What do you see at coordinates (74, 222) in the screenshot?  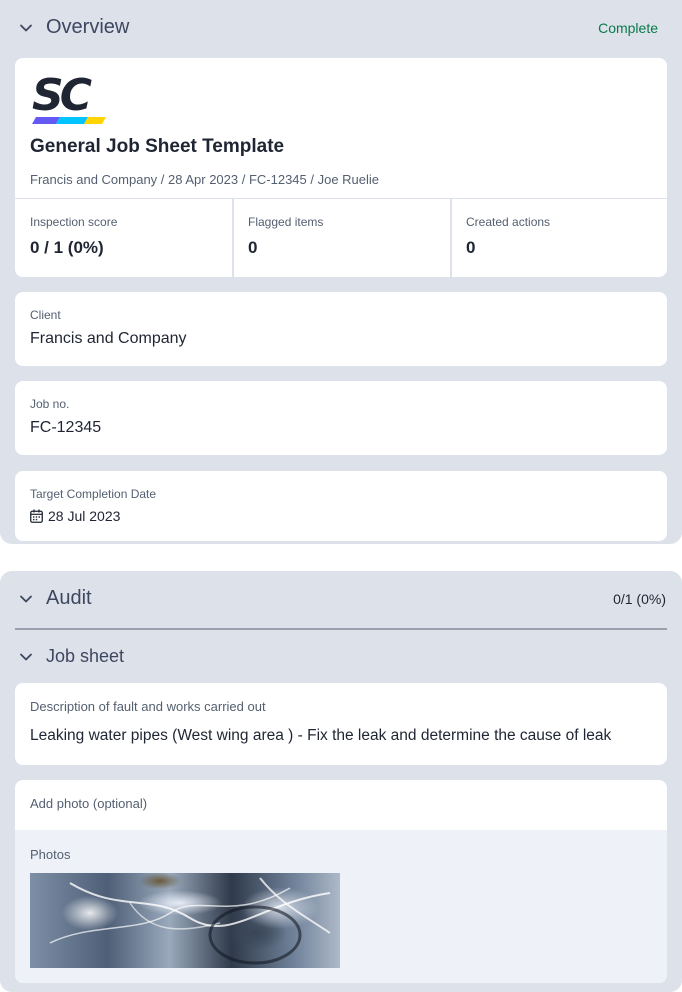 I see `stat-label: Inspection score` at bounding box center [74, 222].